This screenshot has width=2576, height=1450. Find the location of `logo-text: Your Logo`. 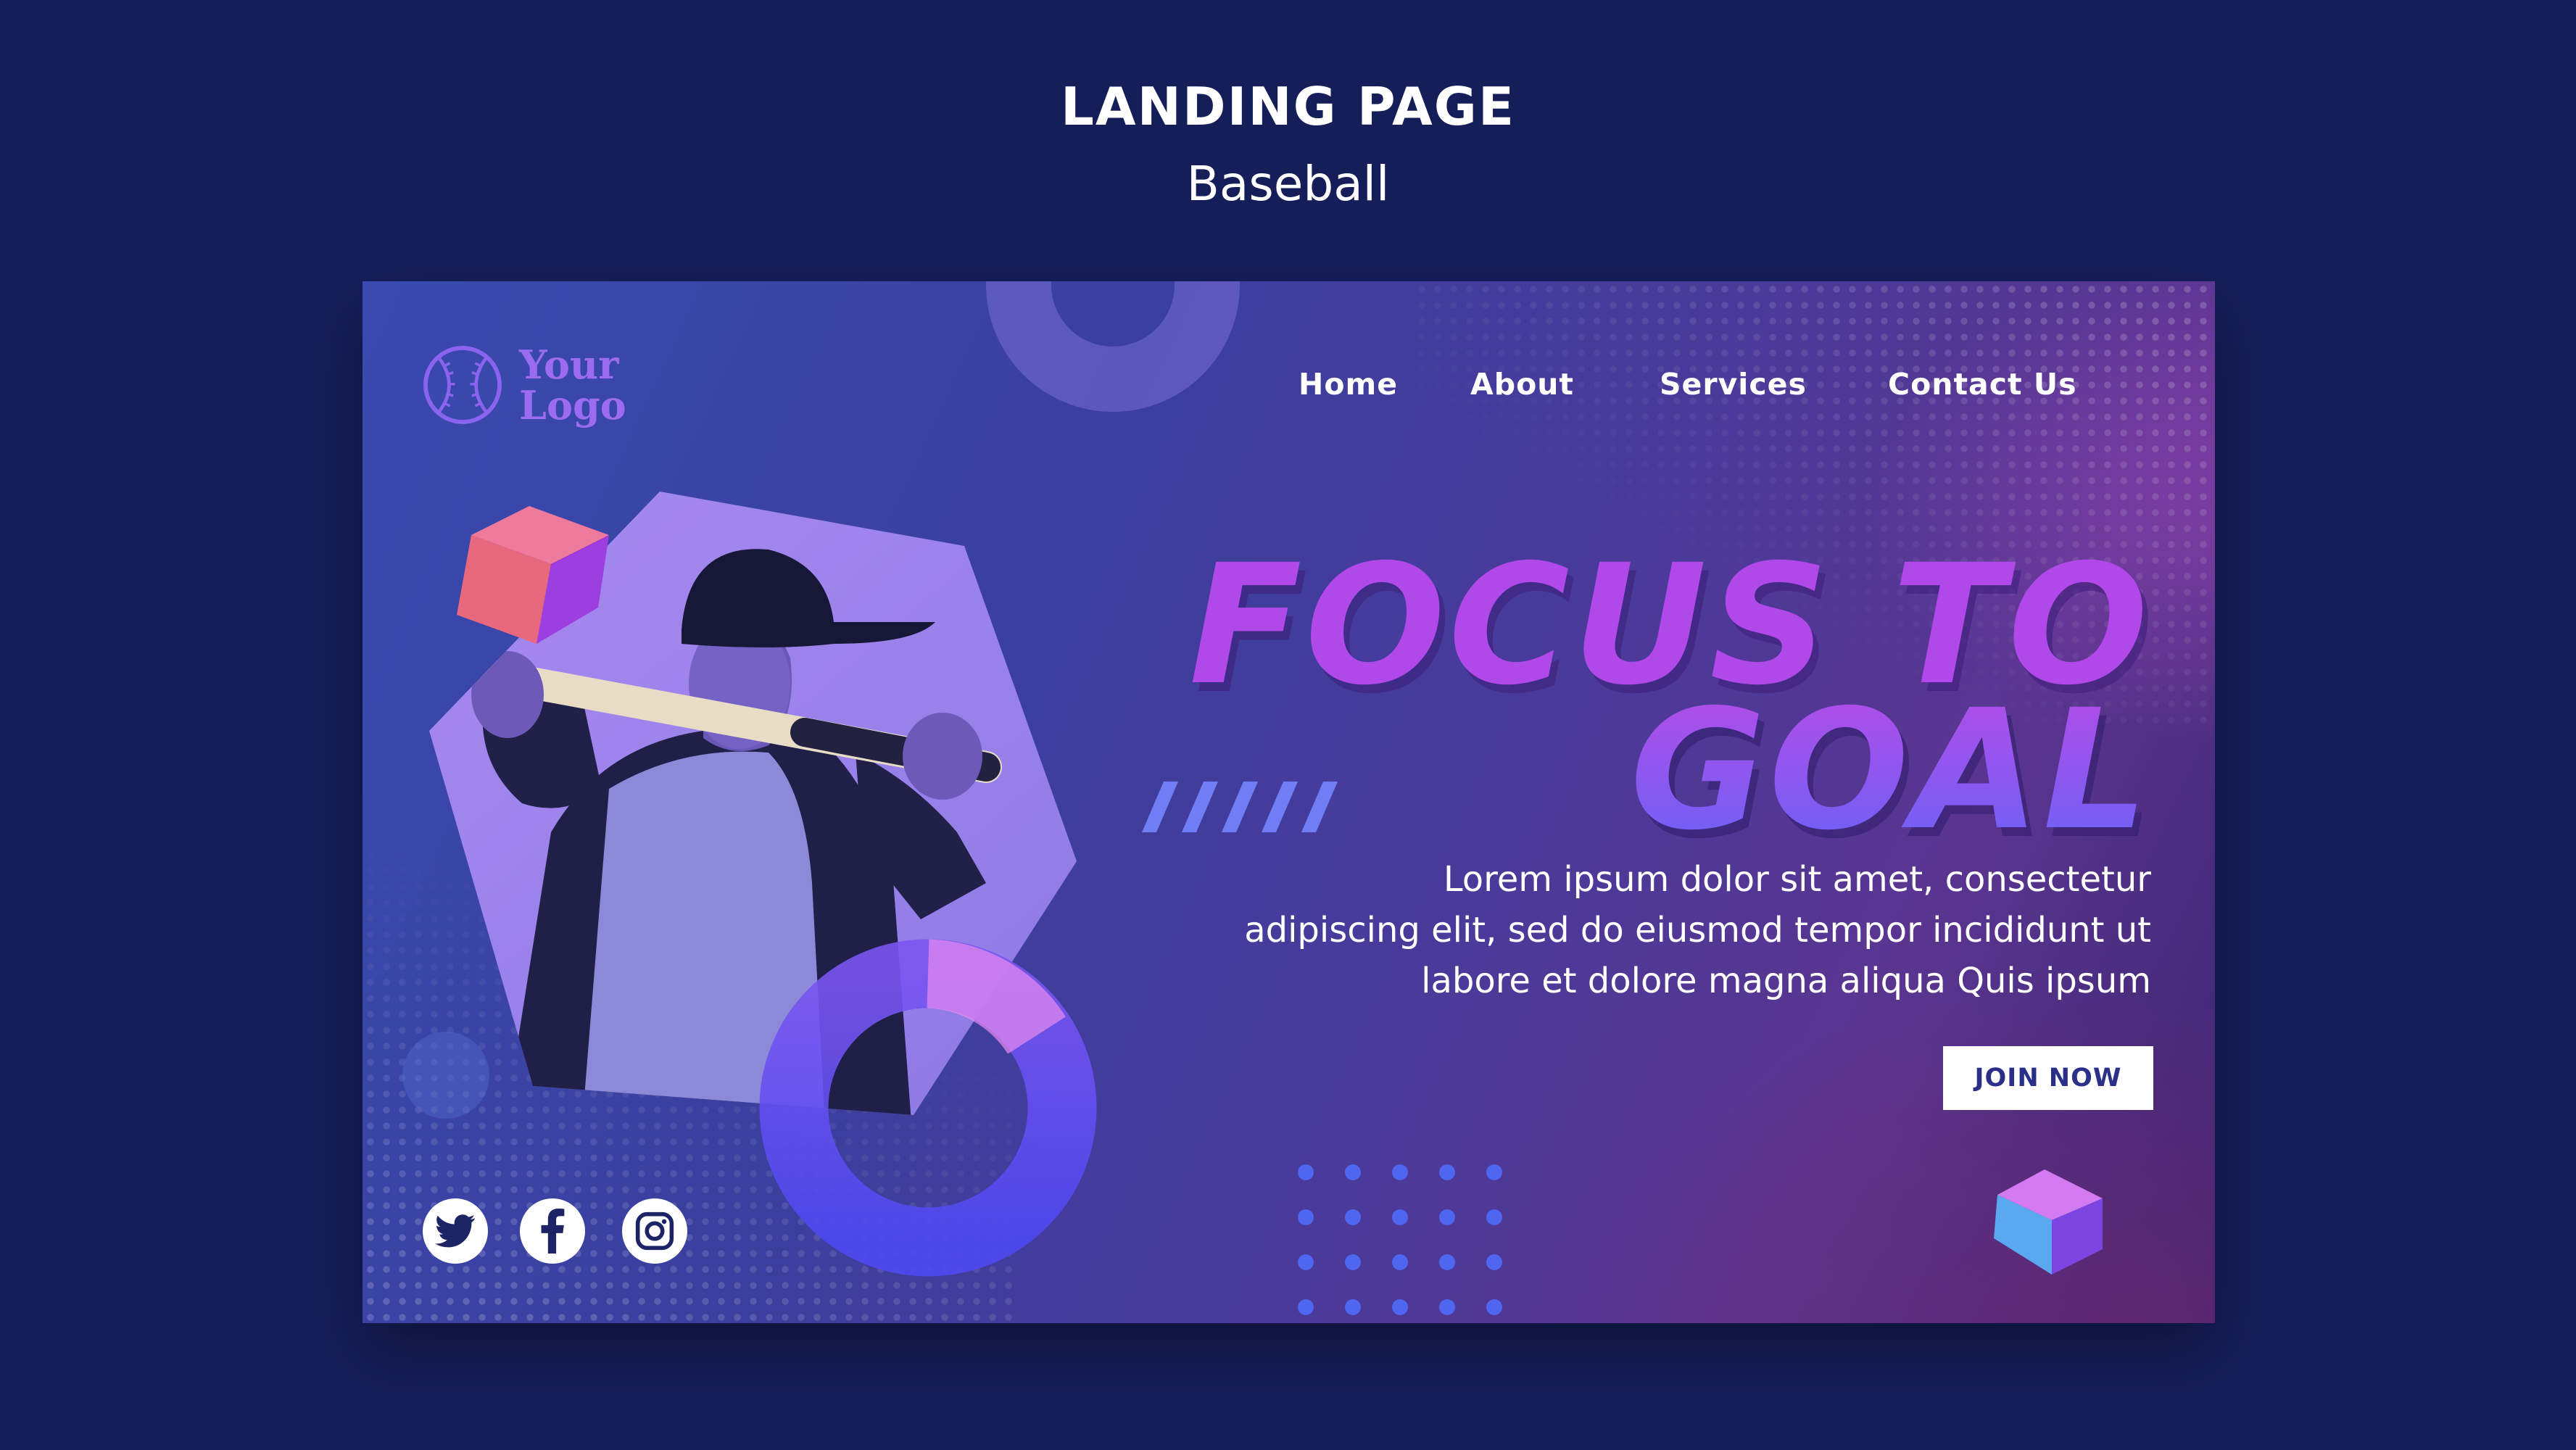

logo-text: Your Logo is located at coordinates (573, 385).